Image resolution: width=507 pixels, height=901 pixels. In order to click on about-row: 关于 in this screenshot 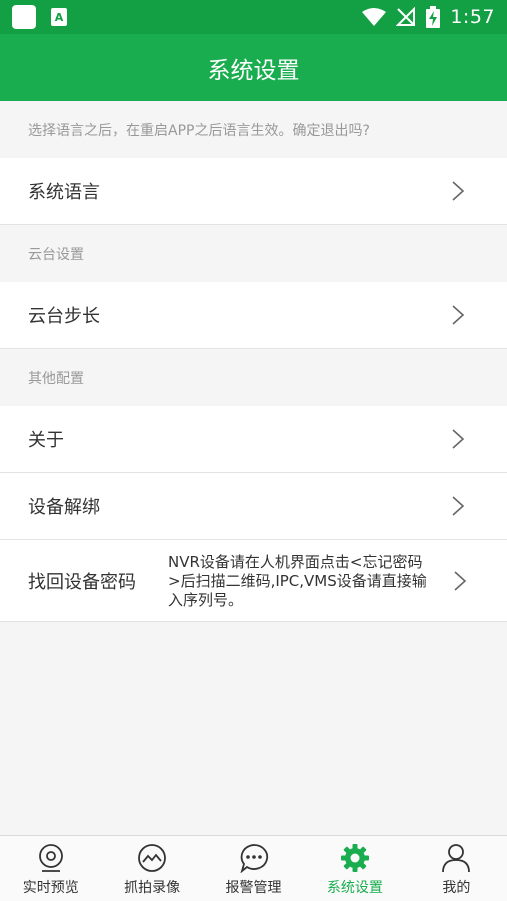, I will do `click(253, 439)`.